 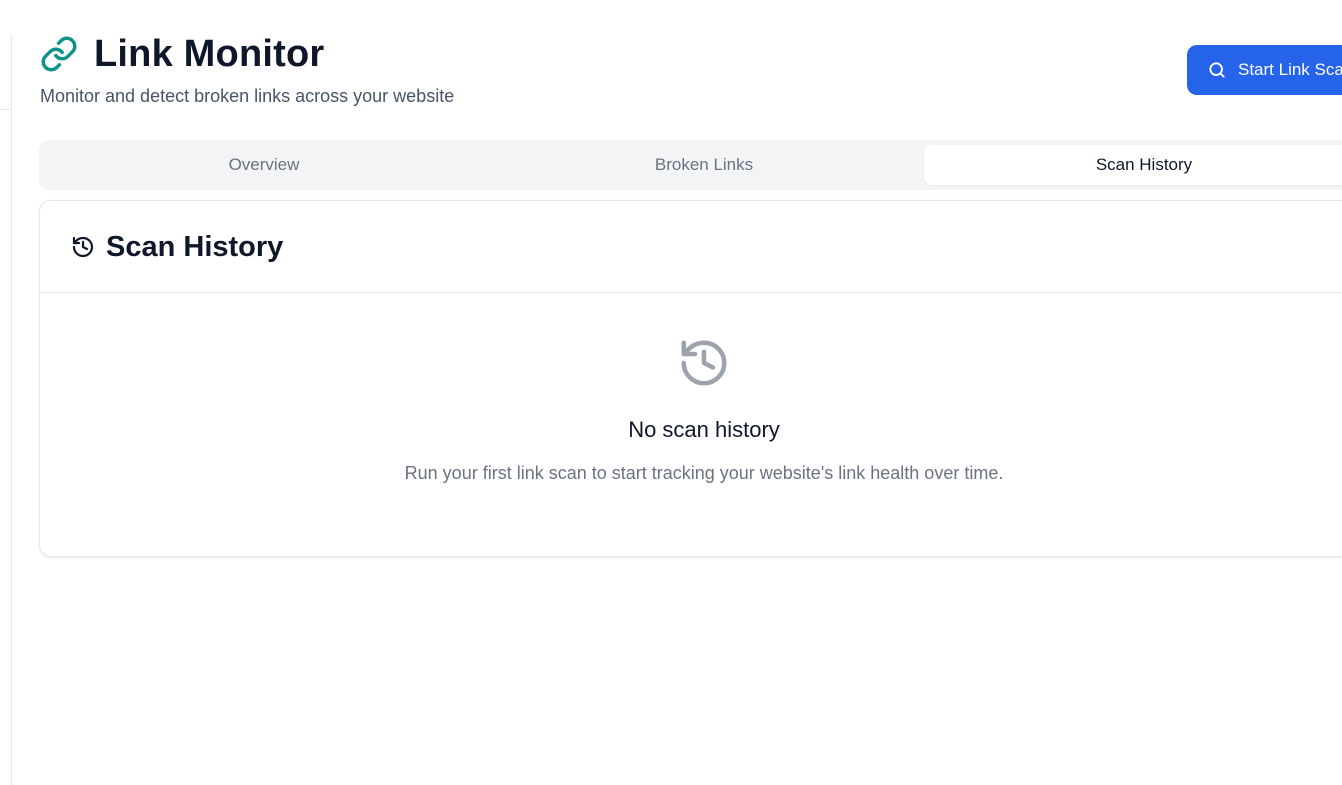 What do you see at coordinates (704, 429) in the screenshot?
I see `empty-state-title: No scan history` at bounding box center [704, 429].